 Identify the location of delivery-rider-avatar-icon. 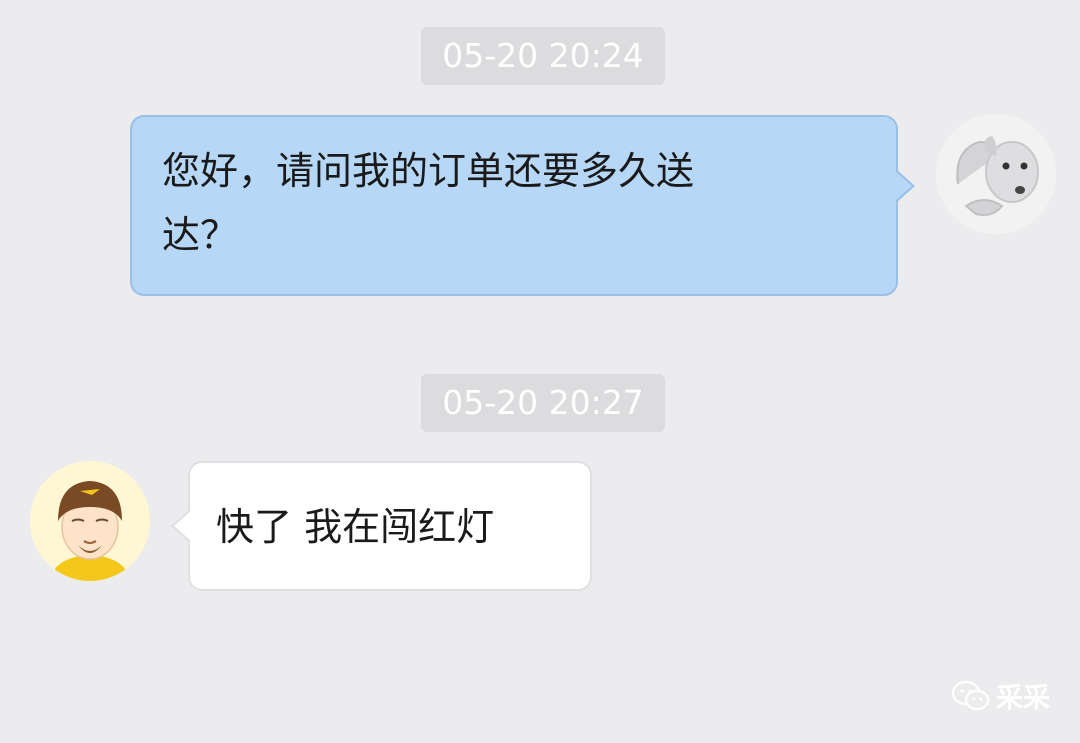
(90, 521).